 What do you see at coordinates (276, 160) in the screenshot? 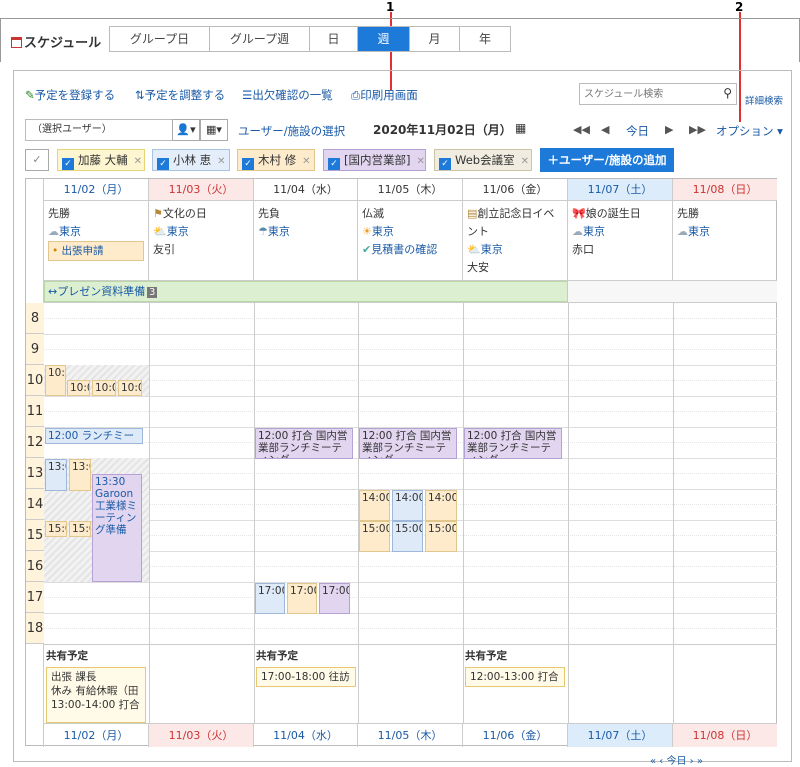
I see `chip-user-3: ✓ 木村 修 ✕` at bounding box center [276, 160].